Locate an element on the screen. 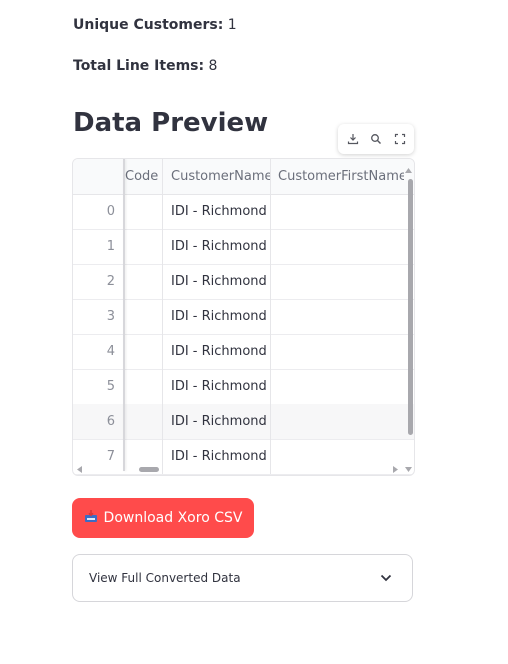 This screenshot has height=664, width=508. row-index: 0 is located at coordinates (110, 211).